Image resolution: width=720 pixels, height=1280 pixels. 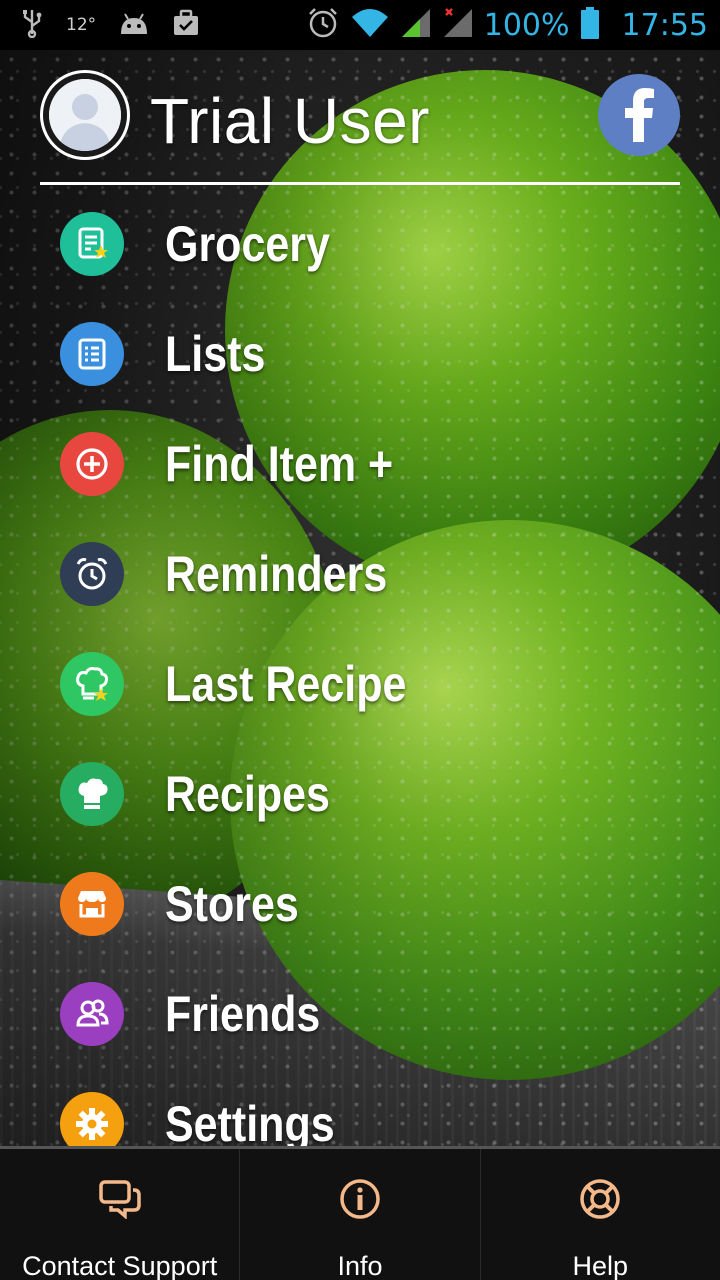 I want to click on status-bar: 12° 100% 17:55, so click(x=360, y=25).